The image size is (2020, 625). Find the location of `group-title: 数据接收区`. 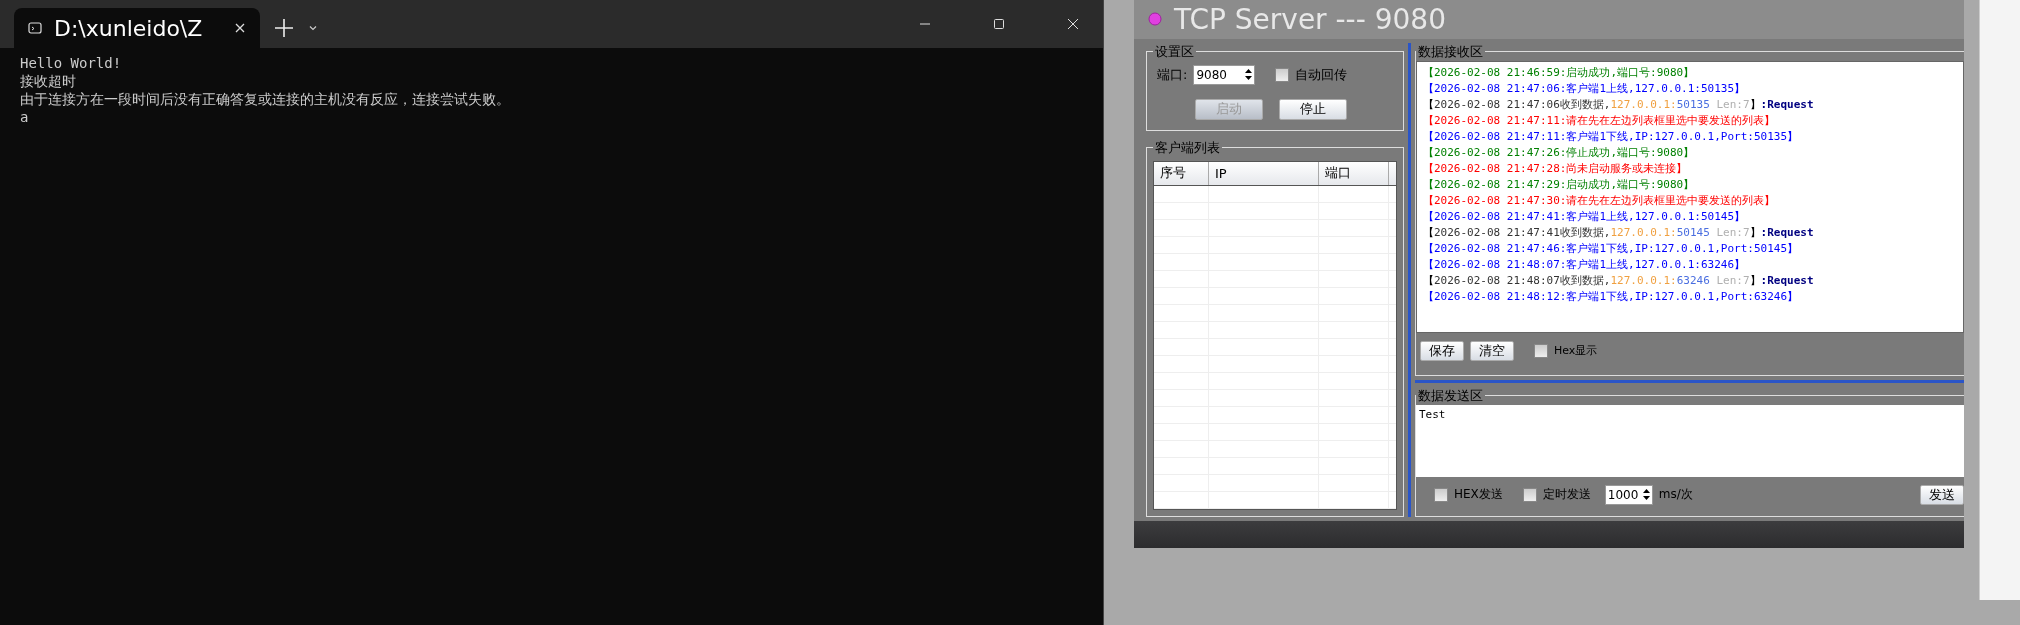

group-title: 数据接收区 is located at coordinates (1450, 51).